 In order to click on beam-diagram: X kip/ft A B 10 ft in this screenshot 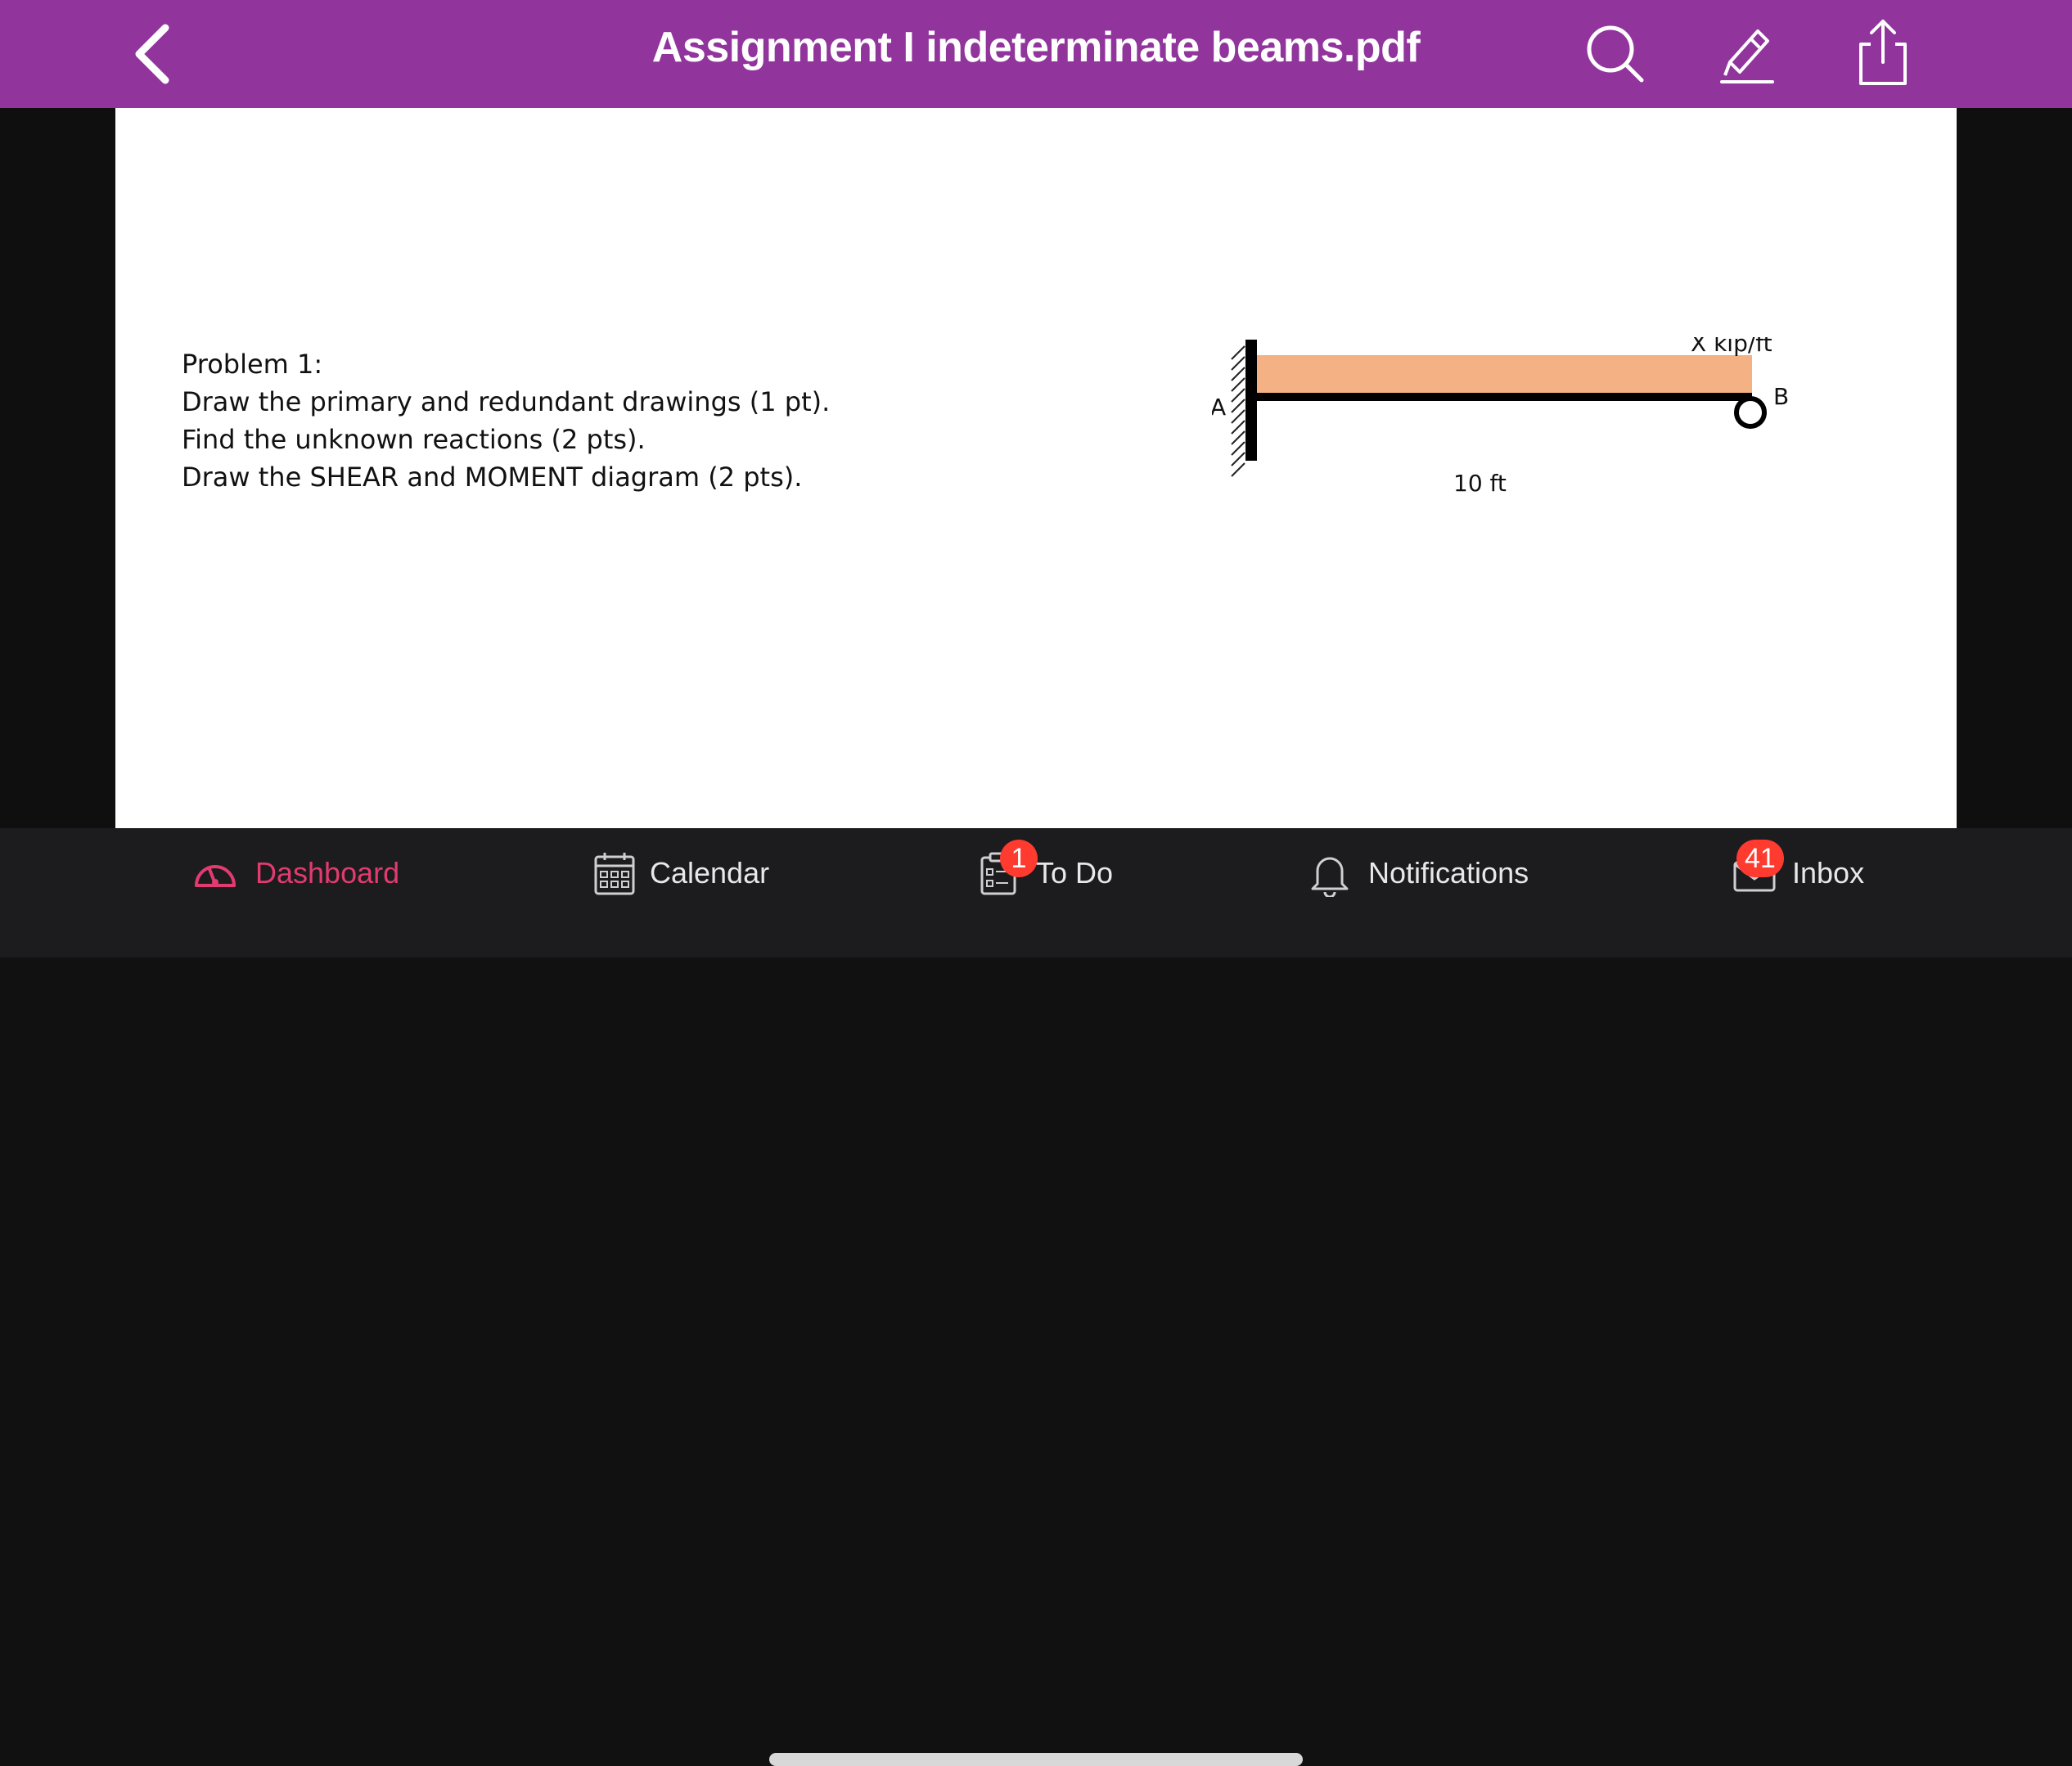, I will do `click(1579, 497)`.